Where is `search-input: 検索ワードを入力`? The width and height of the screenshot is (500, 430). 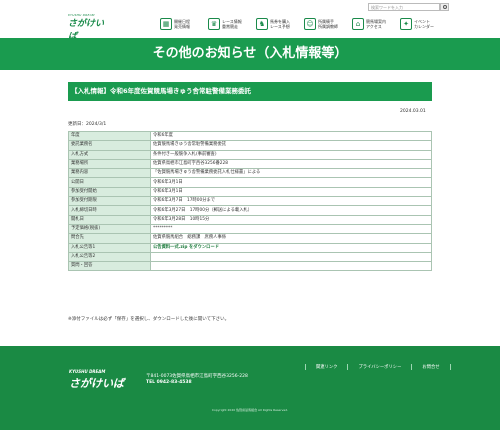 search-input: 検索ワードを入力 is located at coordinates (404, 7).